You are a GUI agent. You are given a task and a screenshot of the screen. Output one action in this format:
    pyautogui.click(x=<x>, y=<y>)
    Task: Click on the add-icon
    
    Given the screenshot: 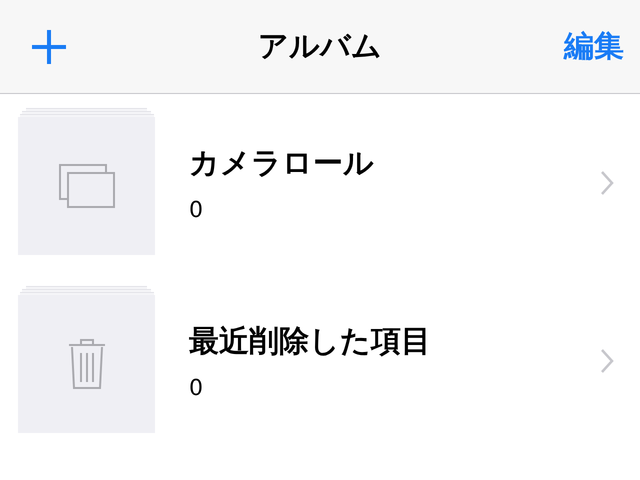 What is the action you would take?
    pyautogui.click(x=49, y=47)
    